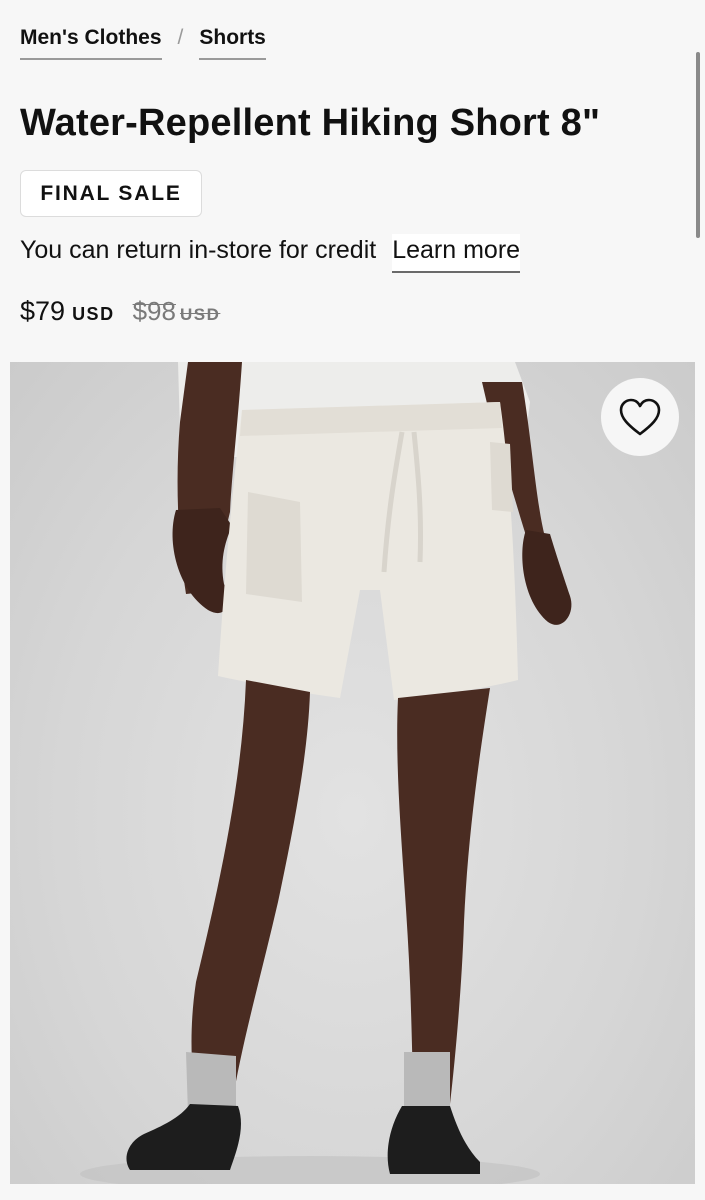  Describe the element at coordinates (154, 311) in the screenshot. I see `original-price-amount: $98` at that location.